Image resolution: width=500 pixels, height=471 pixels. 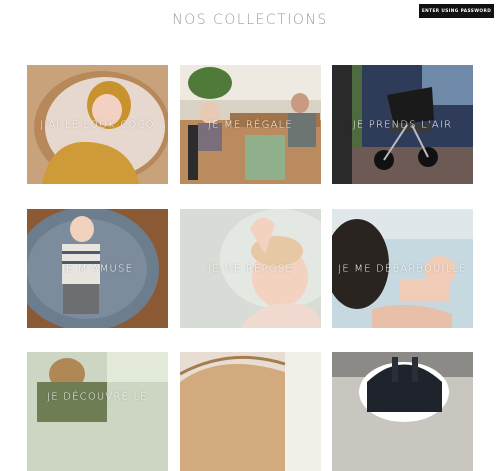 I want to click on collection-image-wicker-basket, so click(x=250, y=411).